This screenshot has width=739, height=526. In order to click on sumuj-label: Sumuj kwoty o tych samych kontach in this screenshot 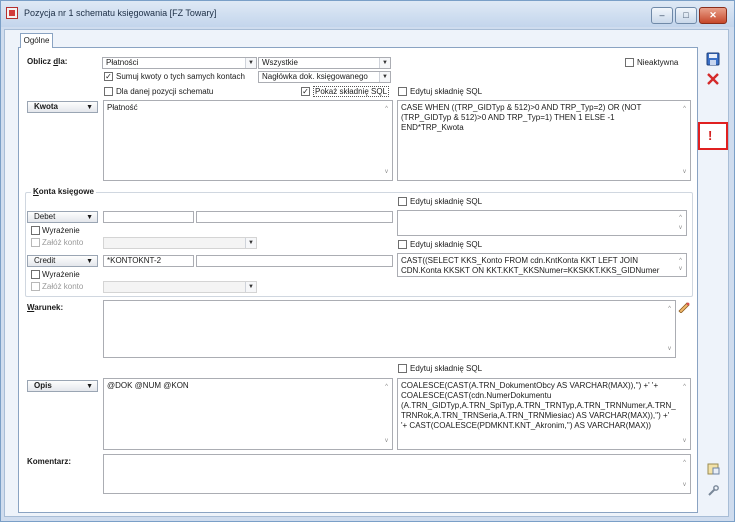, I will do `click(180, 76)`.